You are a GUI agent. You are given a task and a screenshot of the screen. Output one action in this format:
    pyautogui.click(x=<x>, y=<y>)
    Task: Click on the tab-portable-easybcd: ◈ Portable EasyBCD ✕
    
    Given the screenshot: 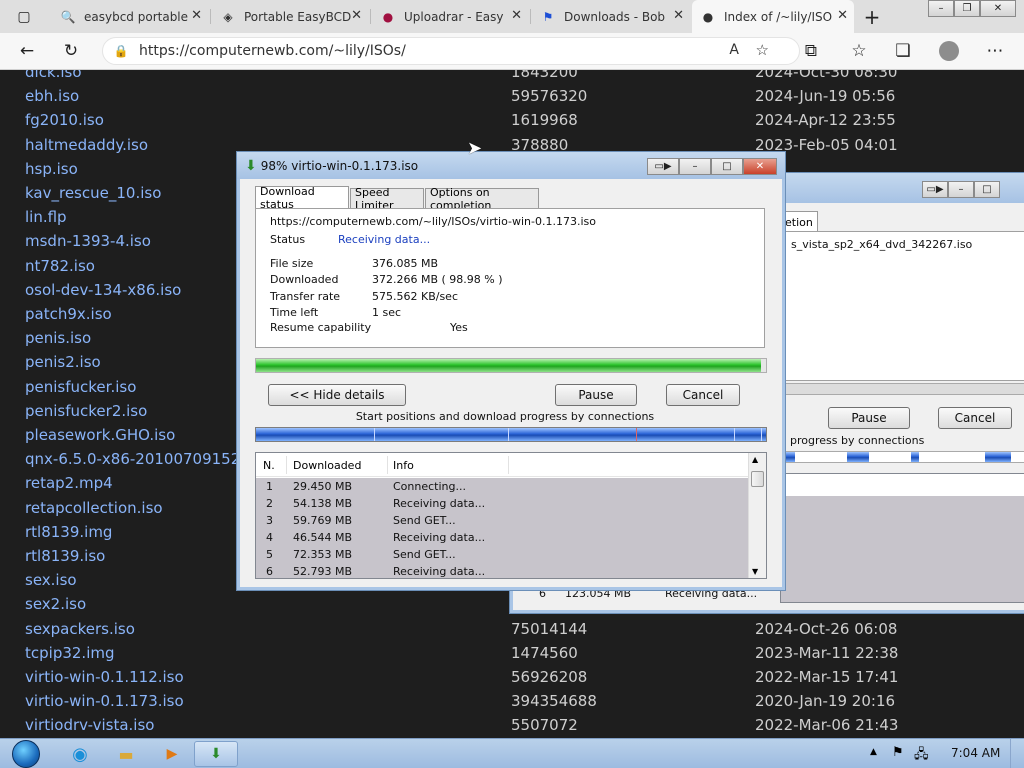 What is the action you would take?
    pyautogui.click(x=290, y=16)
    